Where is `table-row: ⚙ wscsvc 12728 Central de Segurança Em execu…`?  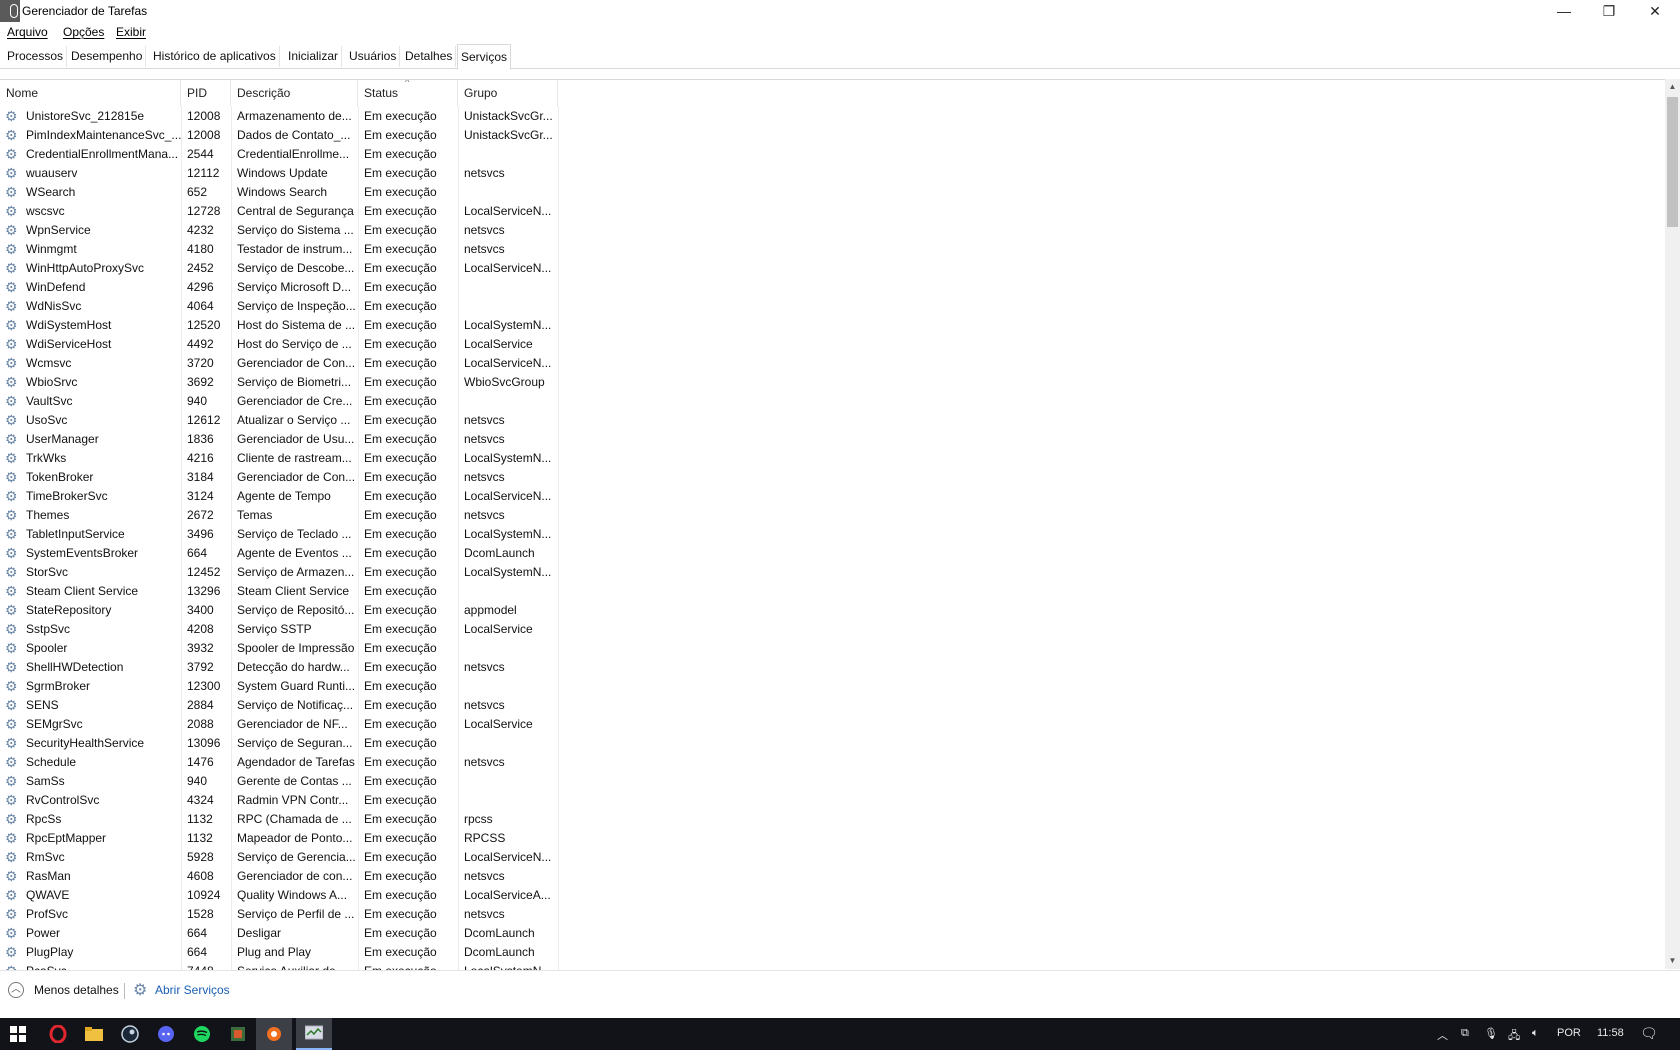
table-row: ⚙ wscsvc 12728 Central de Segurança Em execu… is located at coordinates (832, 211).